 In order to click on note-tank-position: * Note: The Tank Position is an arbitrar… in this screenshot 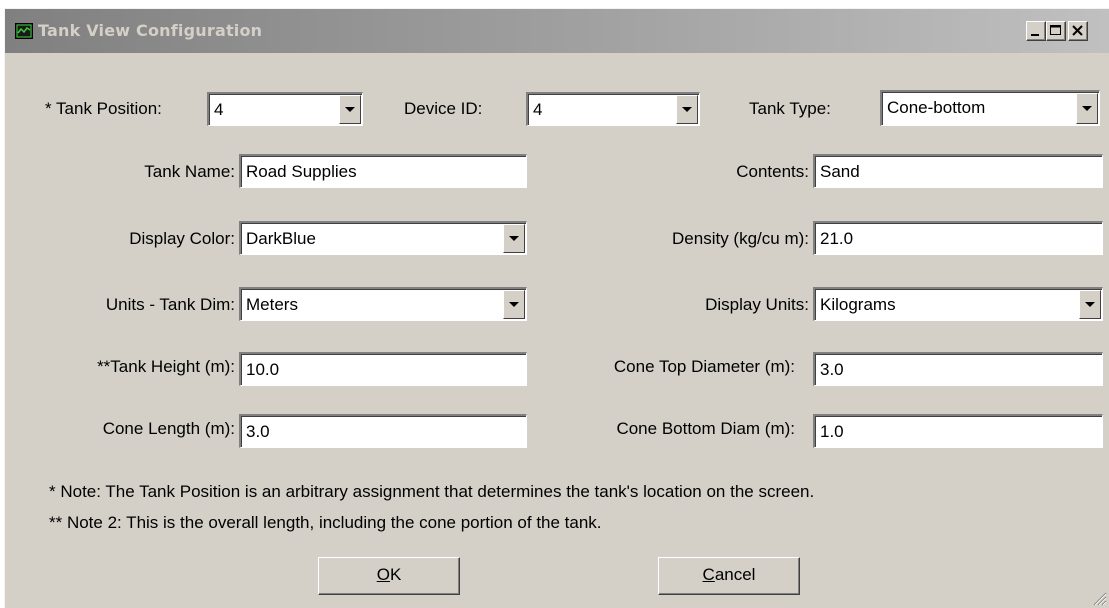, I will do `click(432, 491)`.